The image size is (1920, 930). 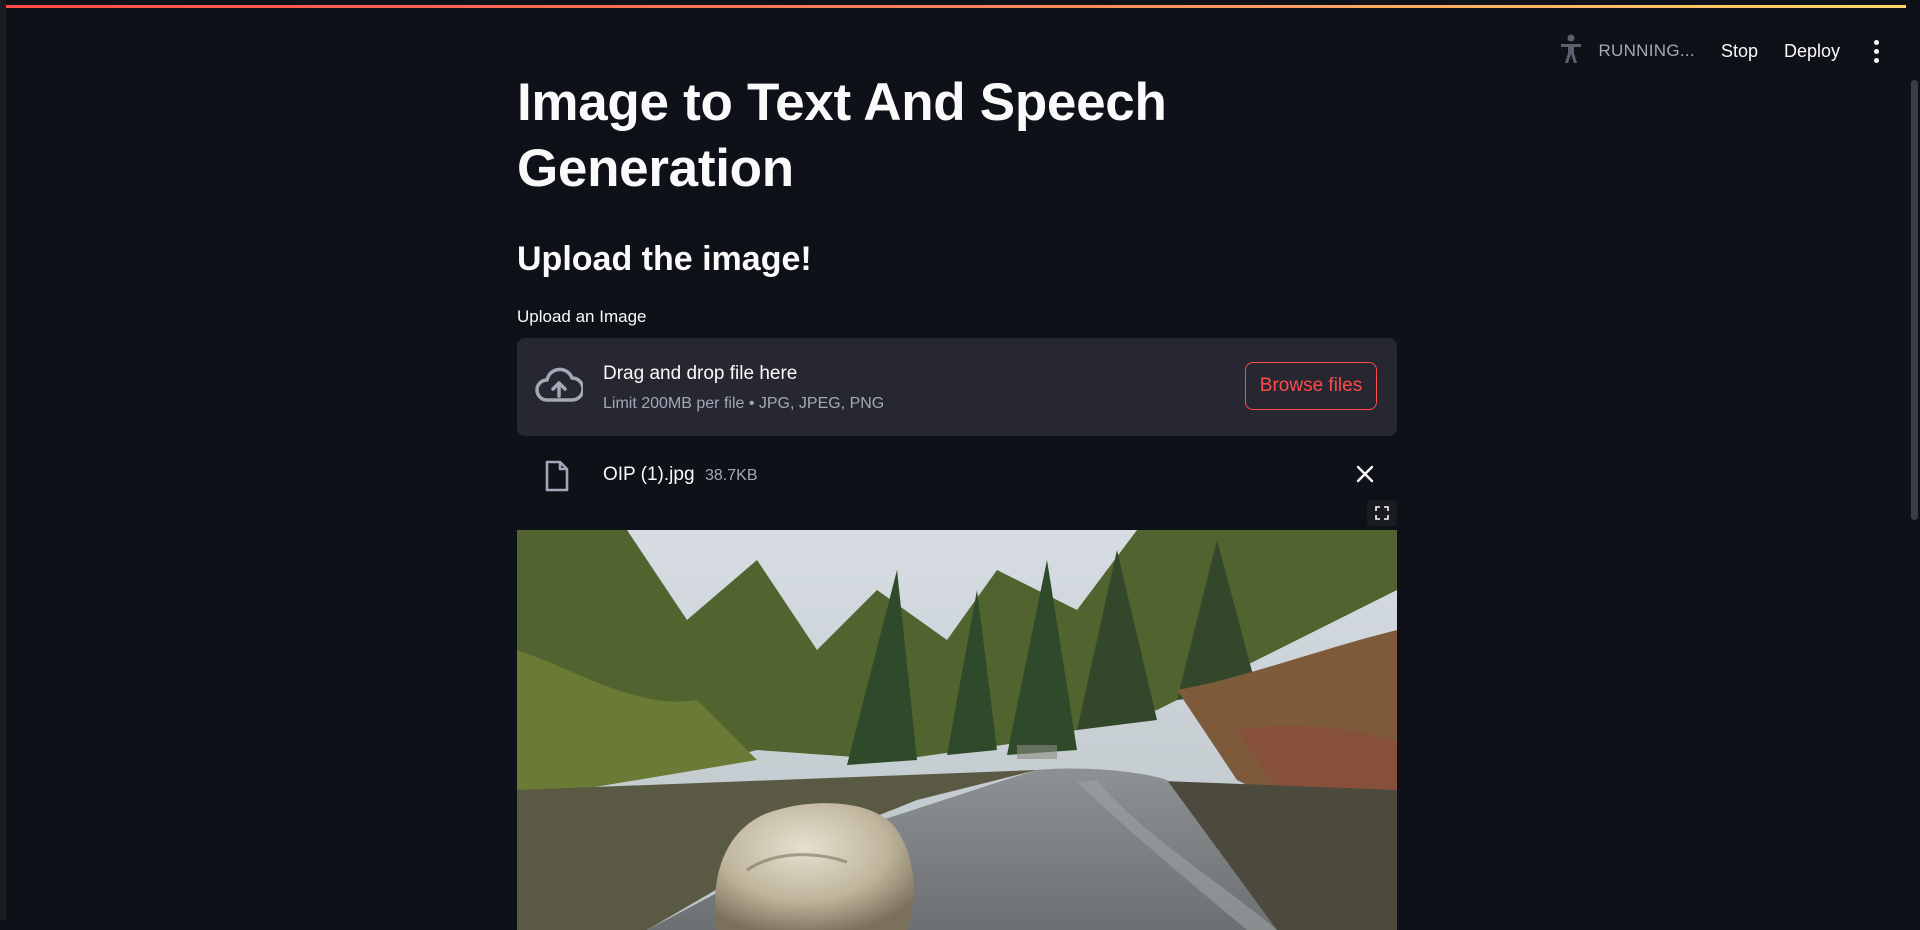 What do you see at coordinates (1382, 513) in the screenshot?
I see `fullscreen-icon` at bounding box center [1382, 513].